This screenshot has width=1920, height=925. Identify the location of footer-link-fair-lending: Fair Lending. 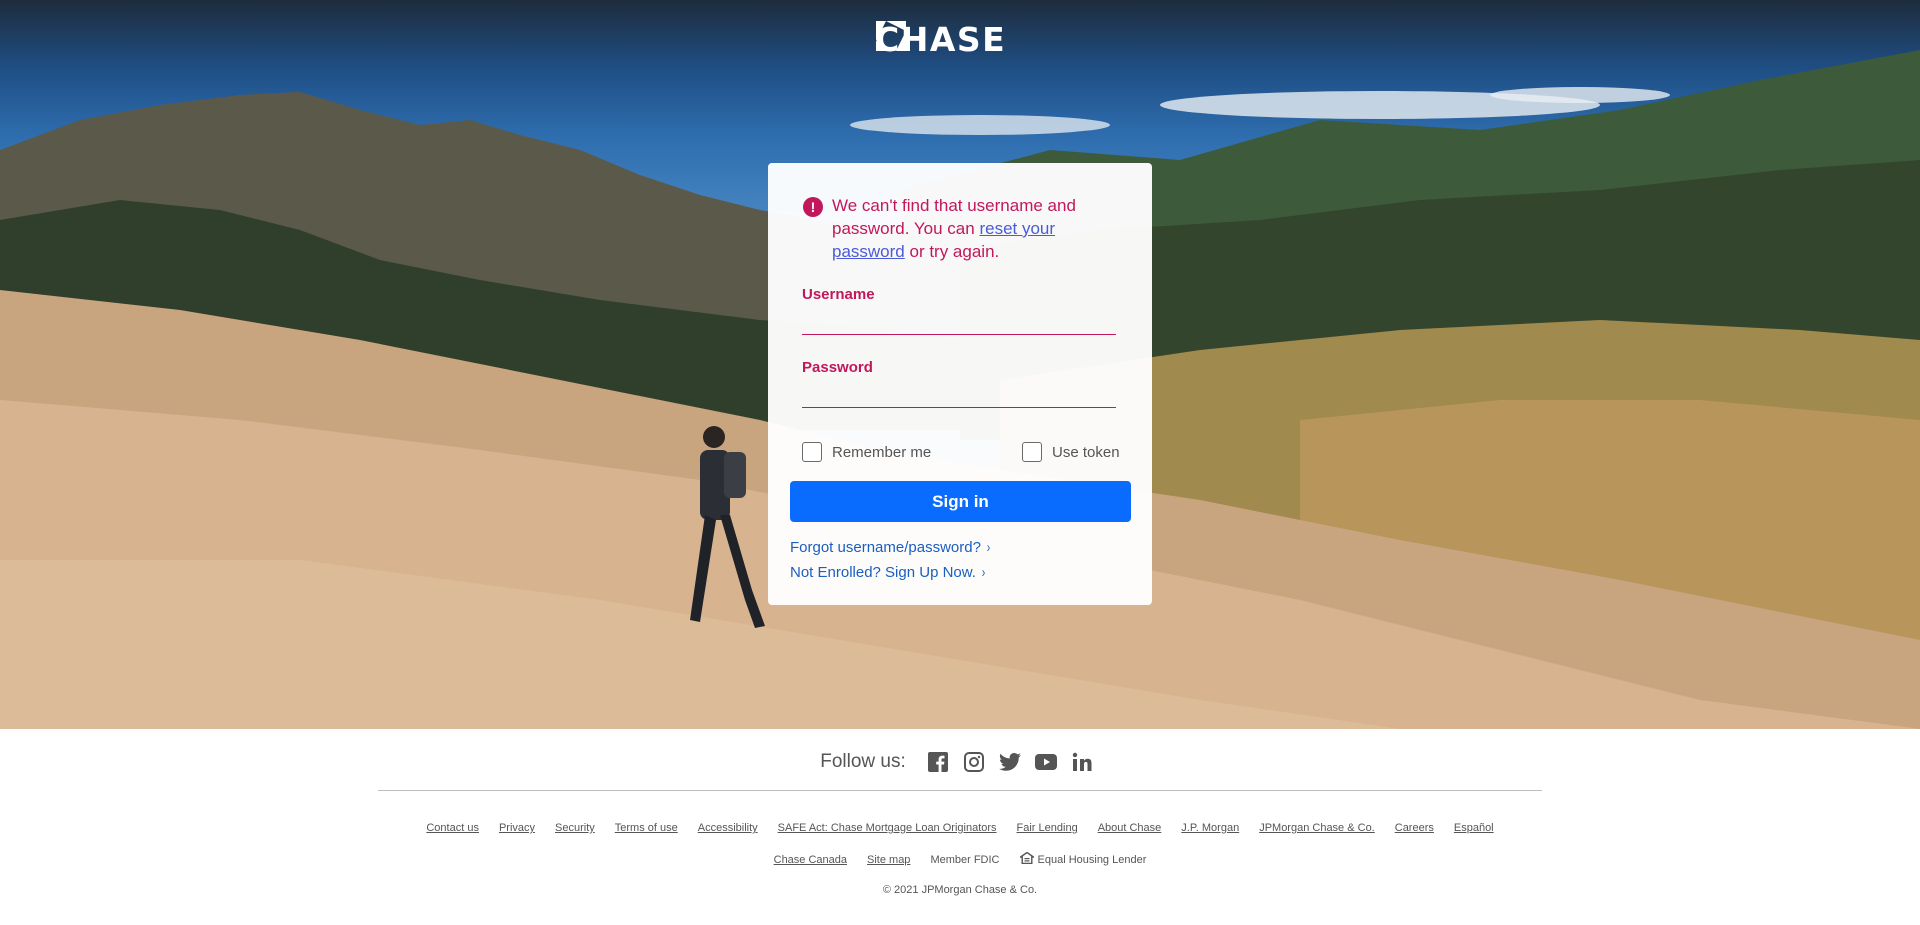
(1047, 828).